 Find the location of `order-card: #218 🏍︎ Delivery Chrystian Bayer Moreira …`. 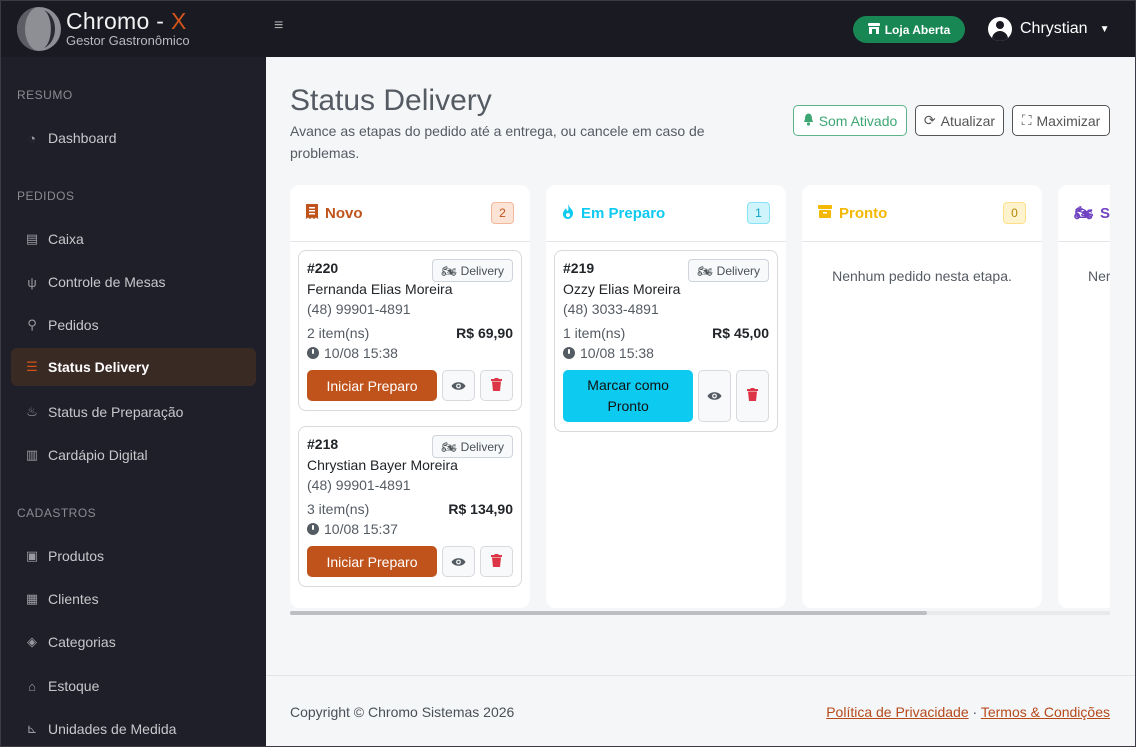

order-card: #218 🏍︎ Delivery Chrystian Bayer Moreira … is located at coordinates (410, 506).